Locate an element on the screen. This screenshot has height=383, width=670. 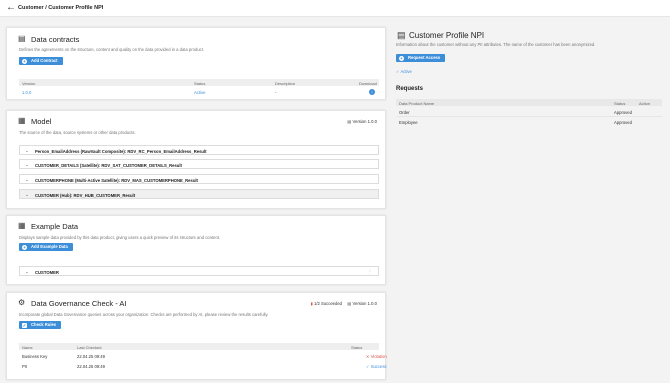
status-violation: ✕ Violation is located at coordinates (376, 356).